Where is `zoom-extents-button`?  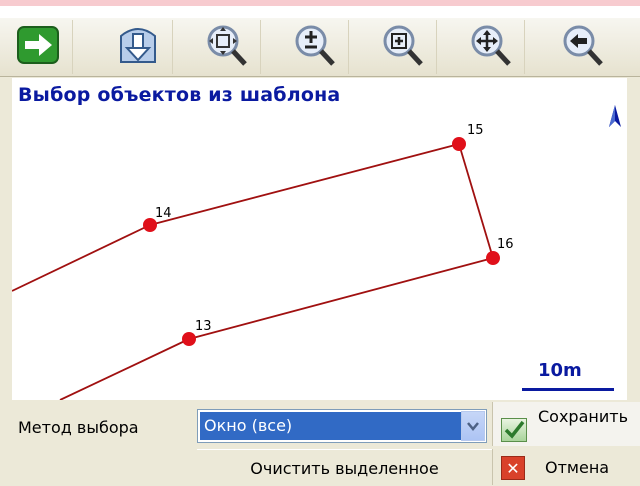 zoom-extents-button is located at coordinates (226, 47).